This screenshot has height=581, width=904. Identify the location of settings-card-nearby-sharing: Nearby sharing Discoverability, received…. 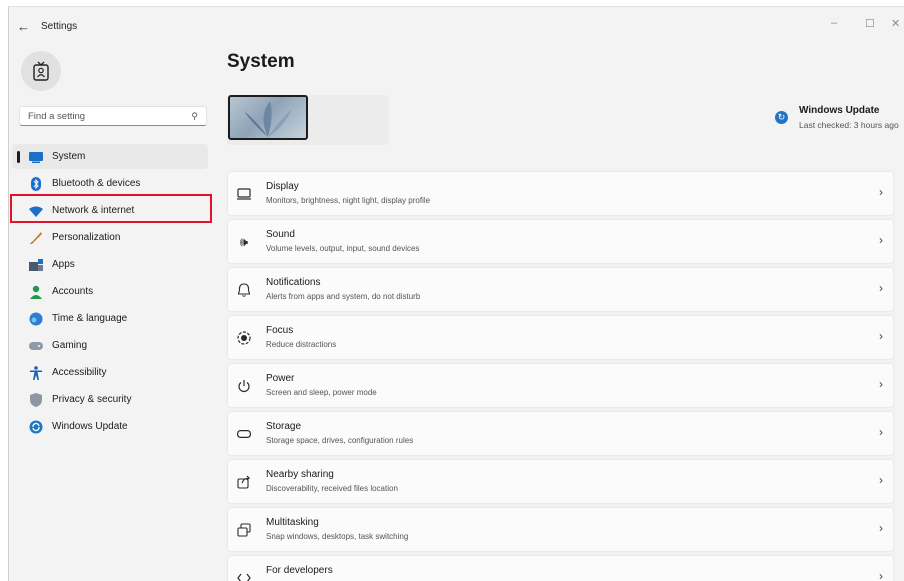
(560, 481).